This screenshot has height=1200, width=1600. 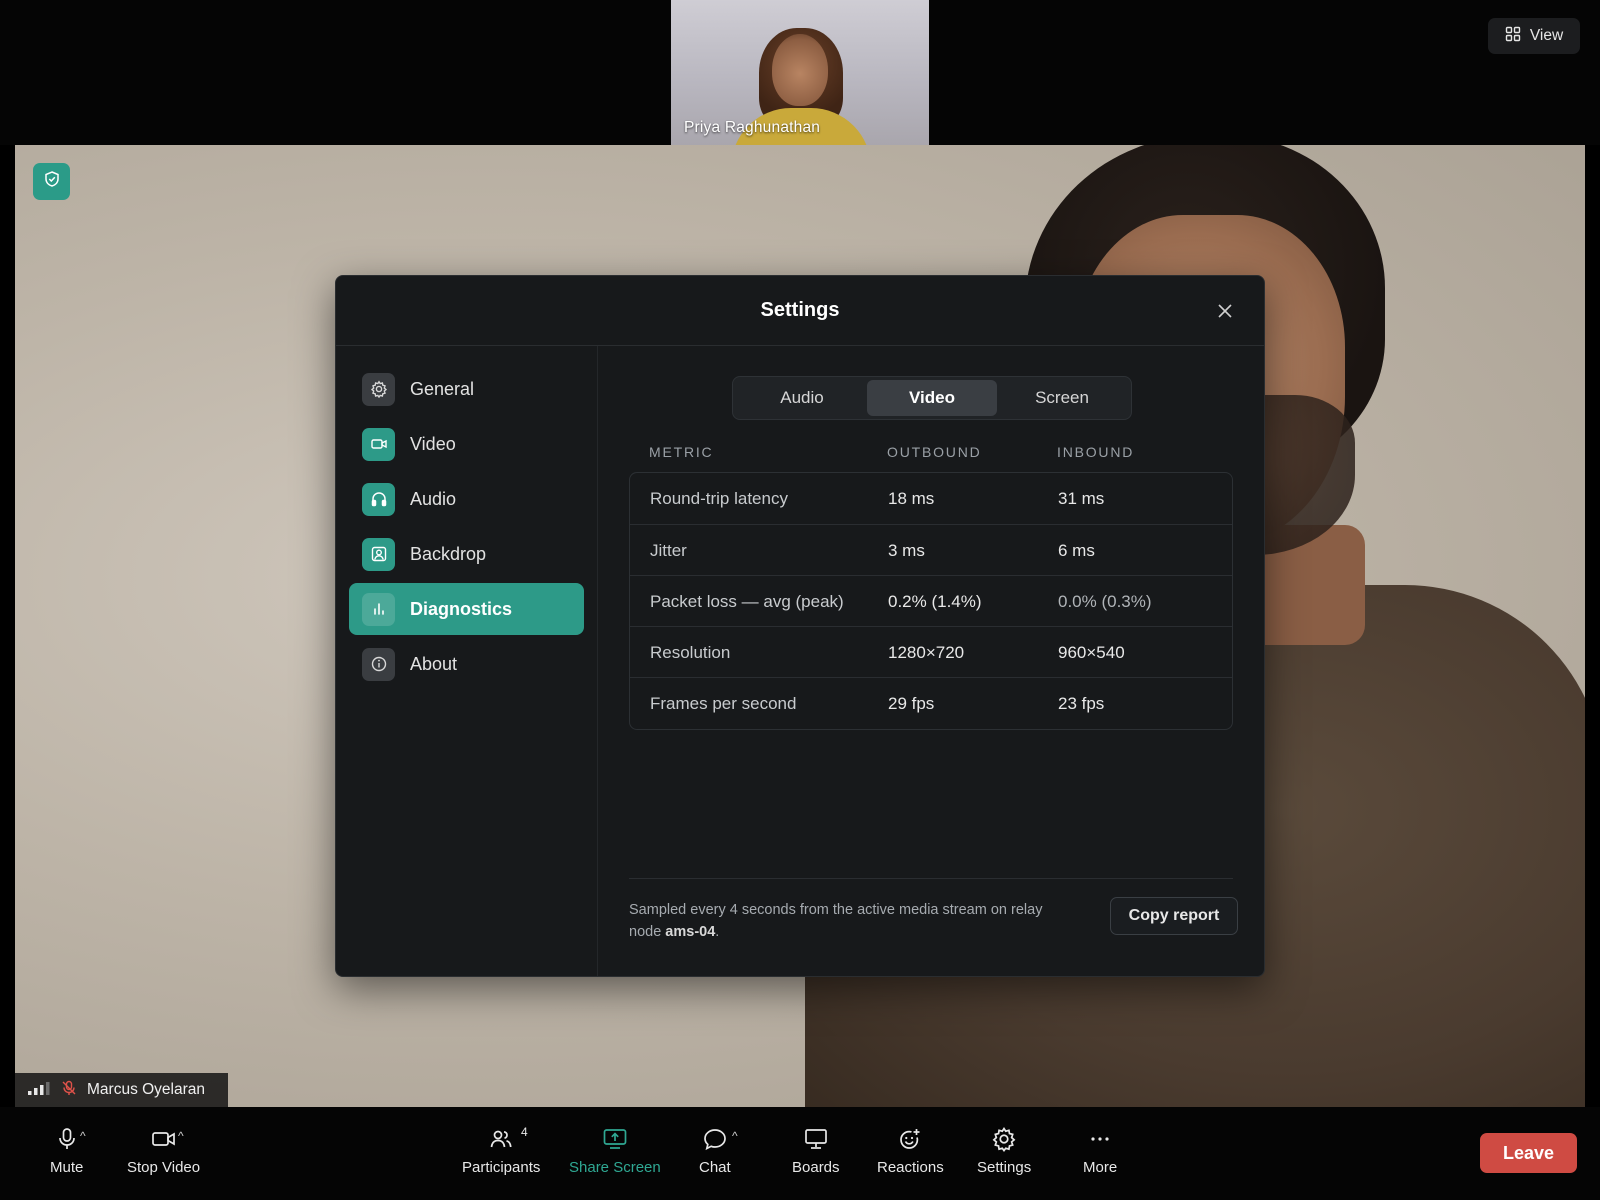 I want to click on share-screen-button: Share Screen, so click(x=615, y=1151).